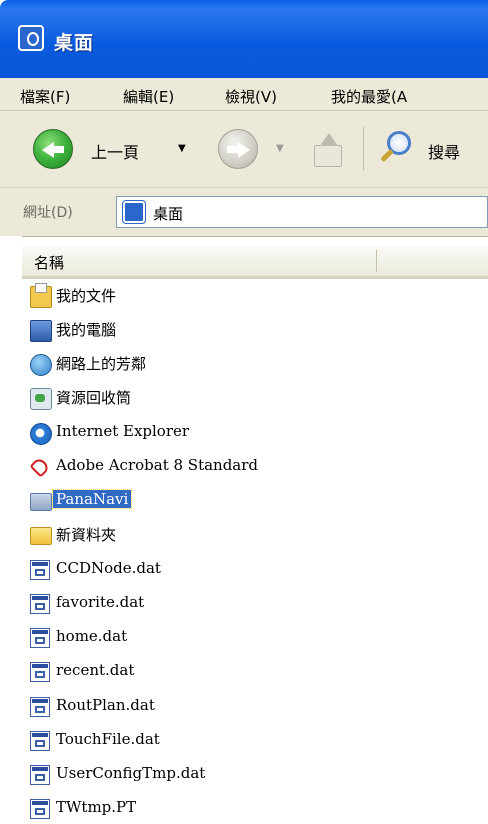 This screenshot has height=824, width=488. I want to click on menu-view: 檢視(V), so click(251, 96).